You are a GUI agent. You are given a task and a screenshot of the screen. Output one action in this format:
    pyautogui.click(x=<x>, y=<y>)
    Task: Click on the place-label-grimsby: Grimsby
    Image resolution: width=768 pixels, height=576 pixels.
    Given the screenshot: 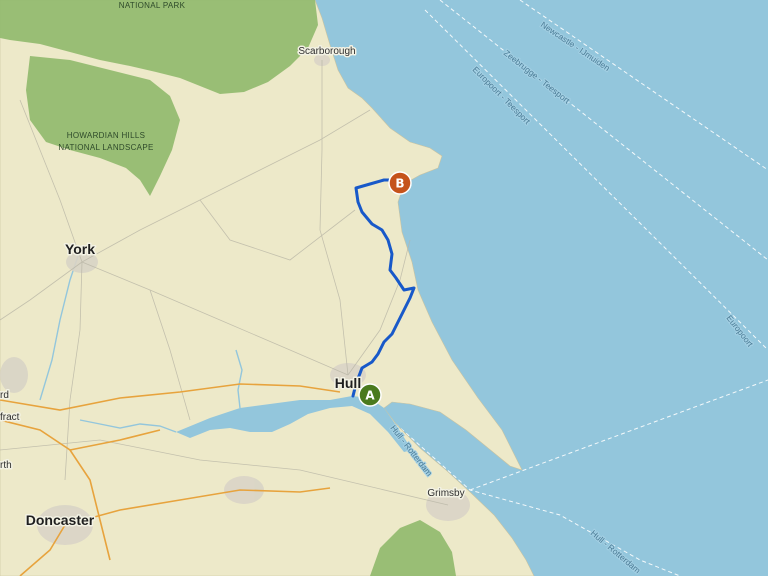 What is the action you would take?
    pyautogui.click(x=446, y=494)
    